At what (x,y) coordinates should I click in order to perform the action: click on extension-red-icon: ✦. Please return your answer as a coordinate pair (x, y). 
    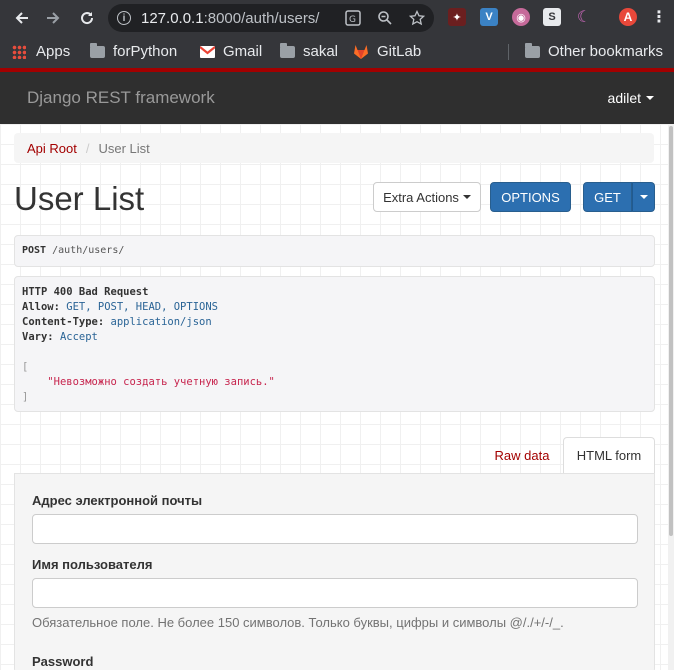
    Looking at the image, I should click on (457, 17).